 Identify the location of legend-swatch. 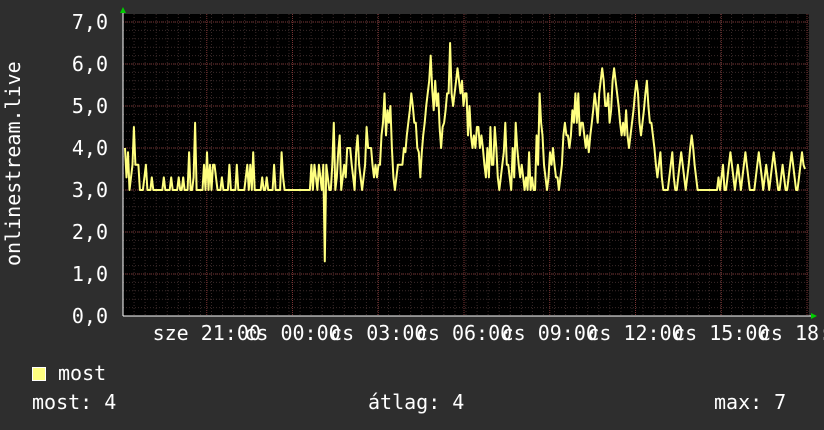
(39, 374).